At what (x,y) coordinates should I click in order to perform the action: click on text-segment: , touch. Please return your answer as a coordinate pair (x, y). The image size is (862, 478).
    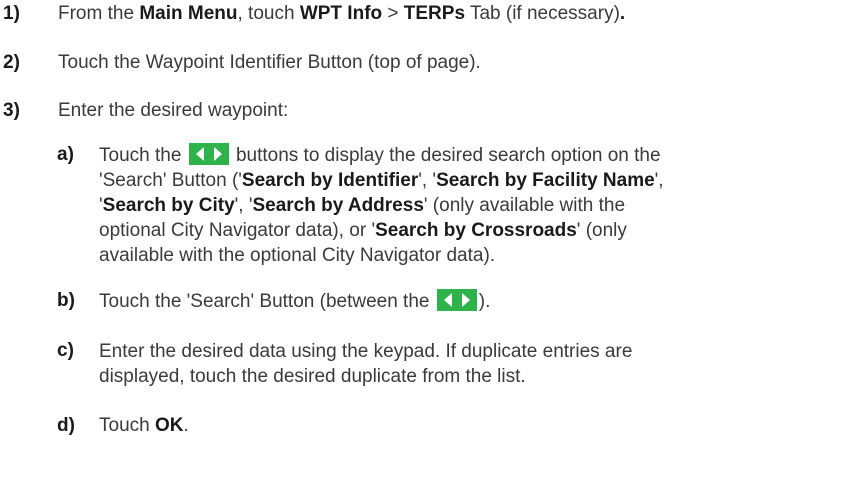
    Looking at the image, I should click on (268, 13).